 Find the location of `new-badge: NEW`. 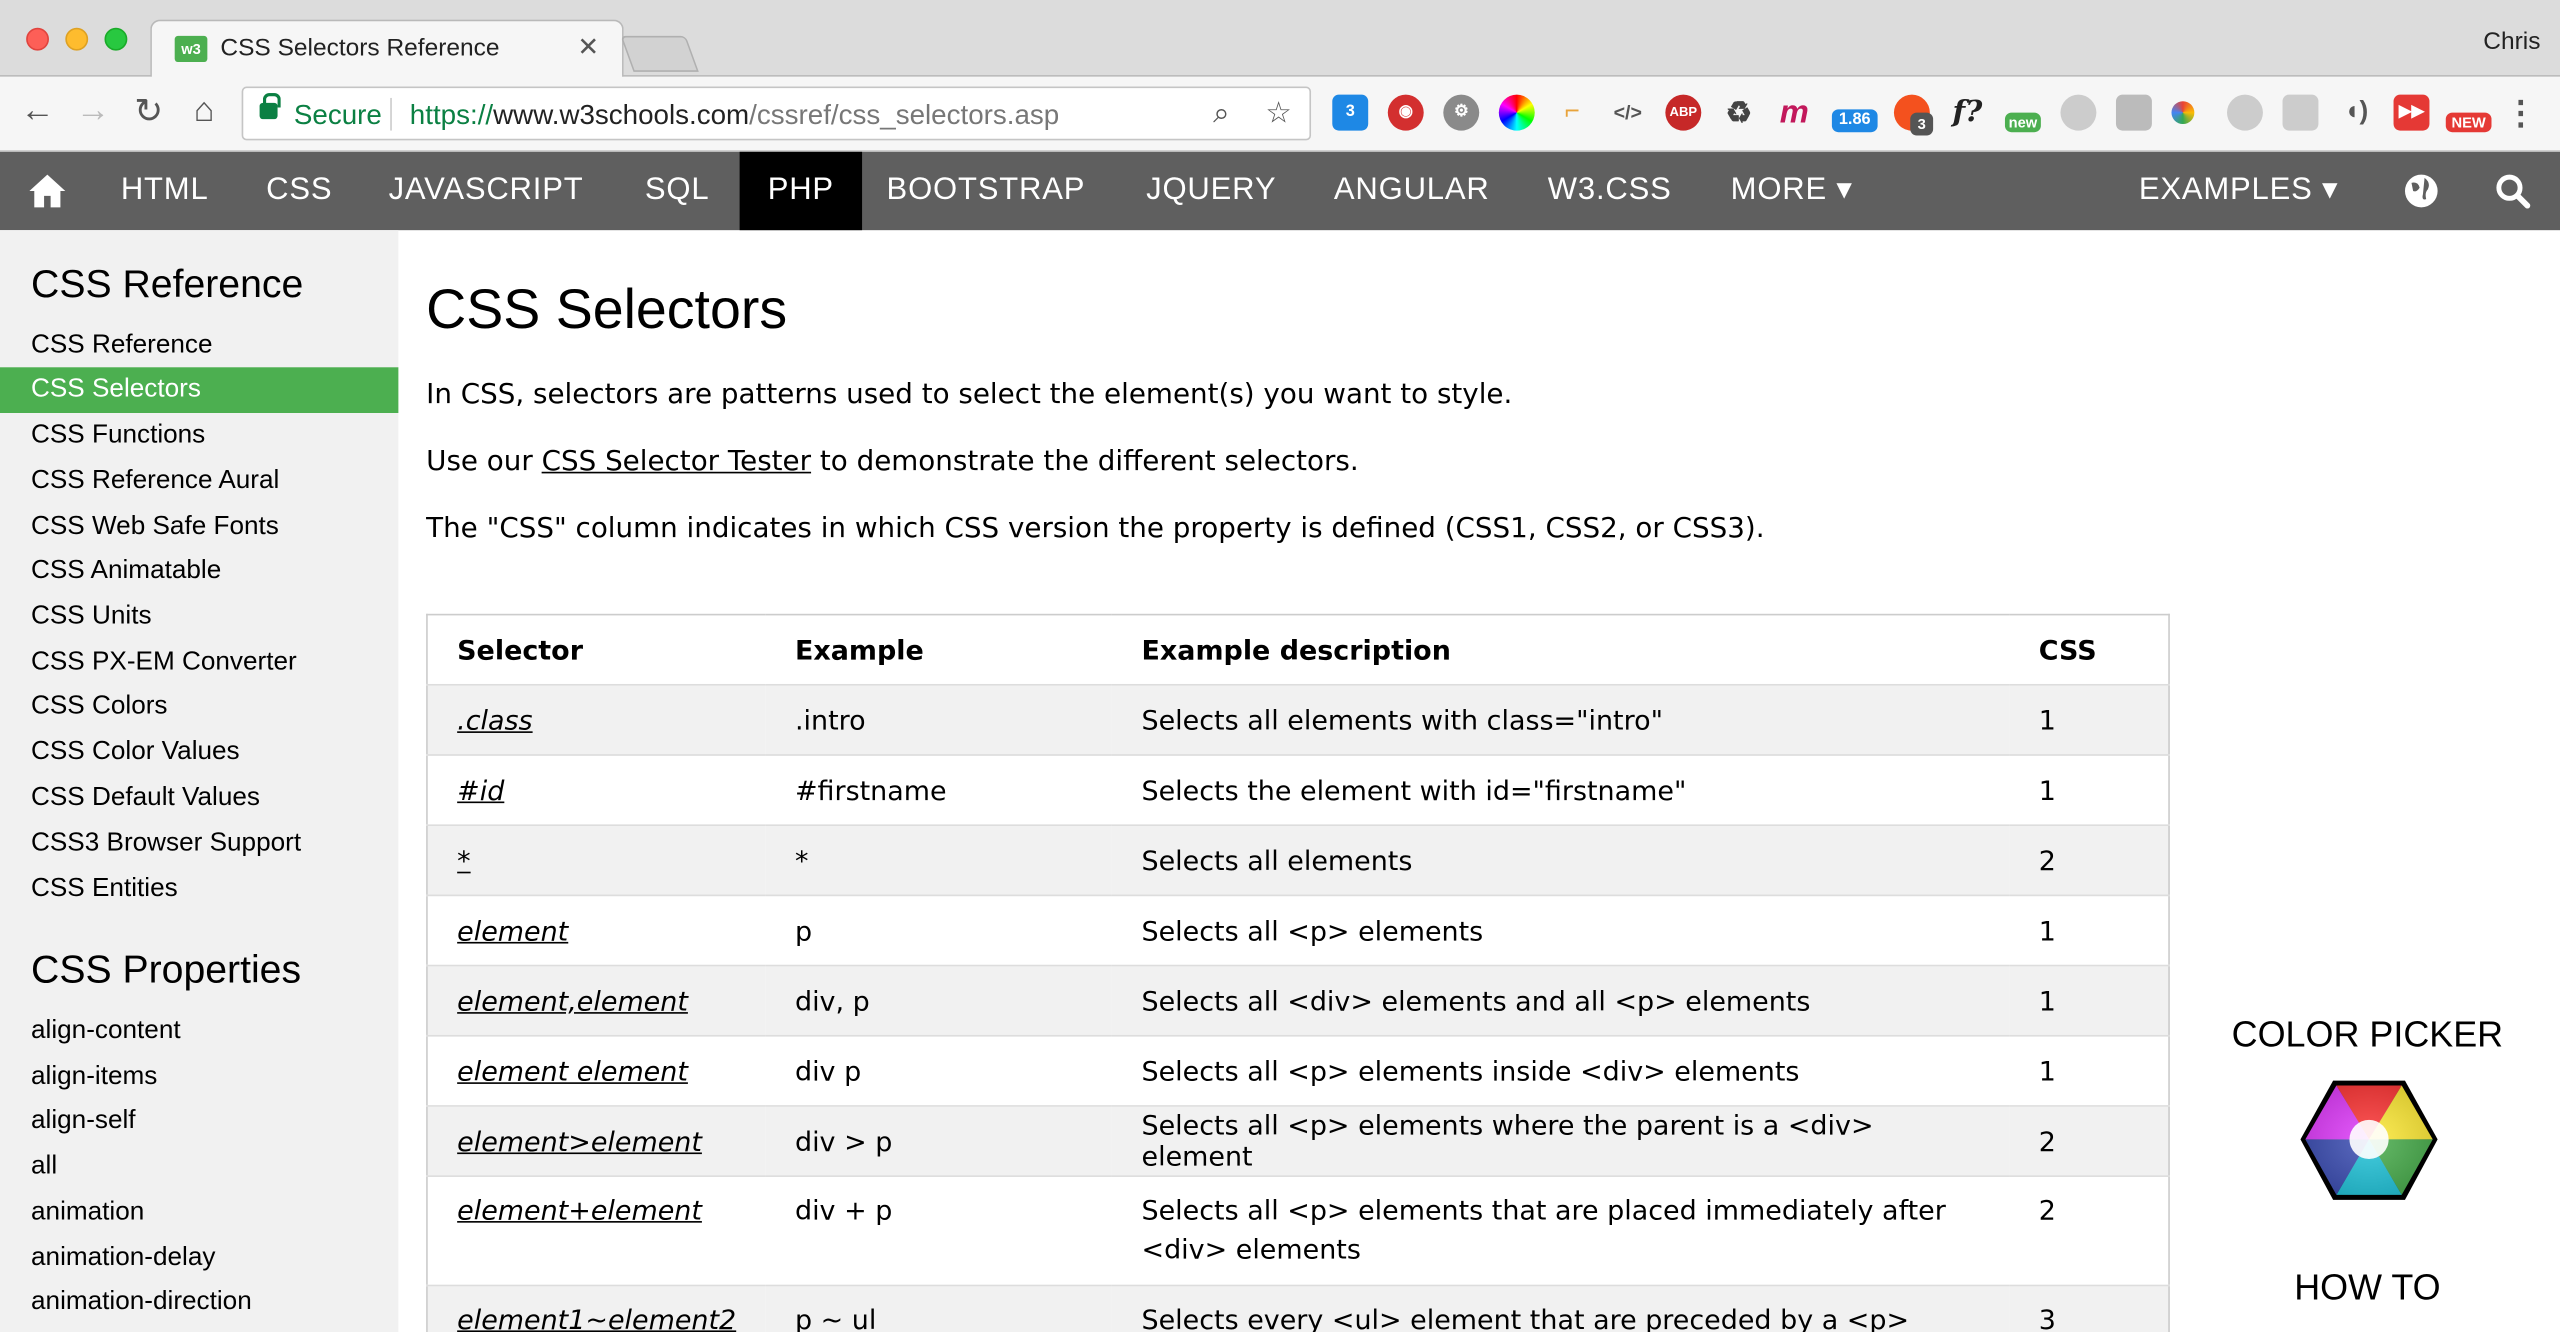

new-badge: NEW is located at coordinates (2468, 122).